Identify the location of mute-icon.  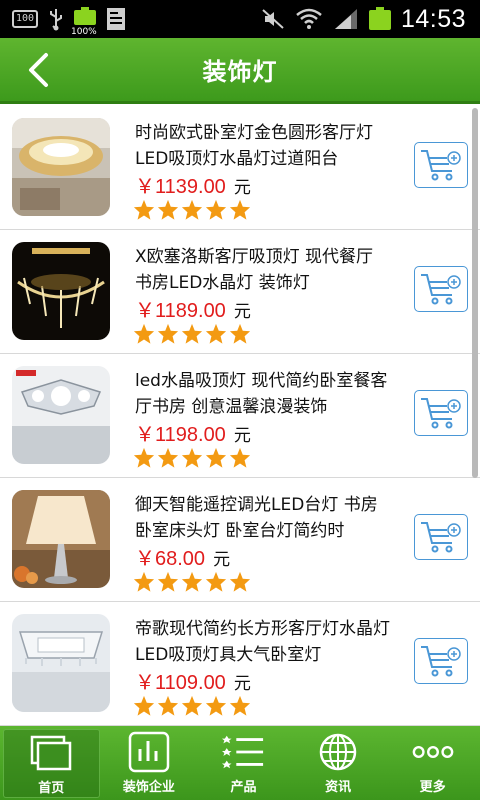
(273, 19).